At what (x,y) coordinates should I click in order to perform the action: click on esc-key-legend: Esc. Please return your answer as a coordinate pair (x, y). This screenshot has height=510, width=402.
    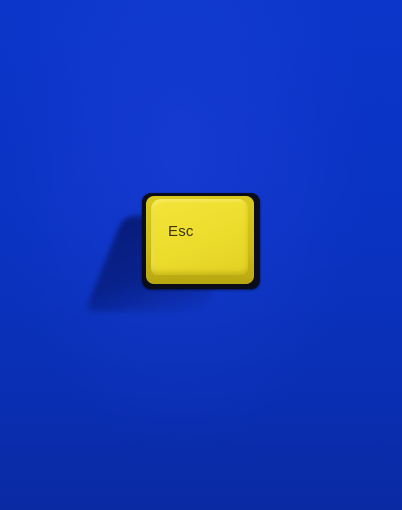
    Looking at the image, I should click on (181, 231).